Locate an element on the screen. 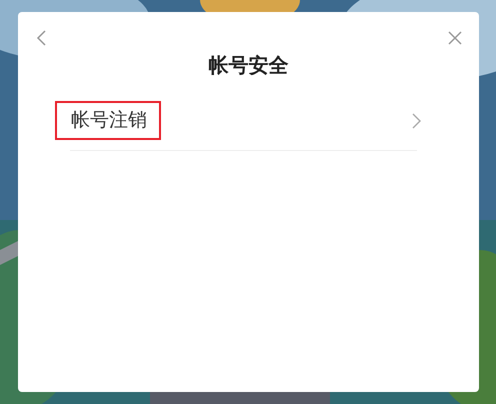  dialog-title: 帐号安全 is located at coordinates (249, 65).